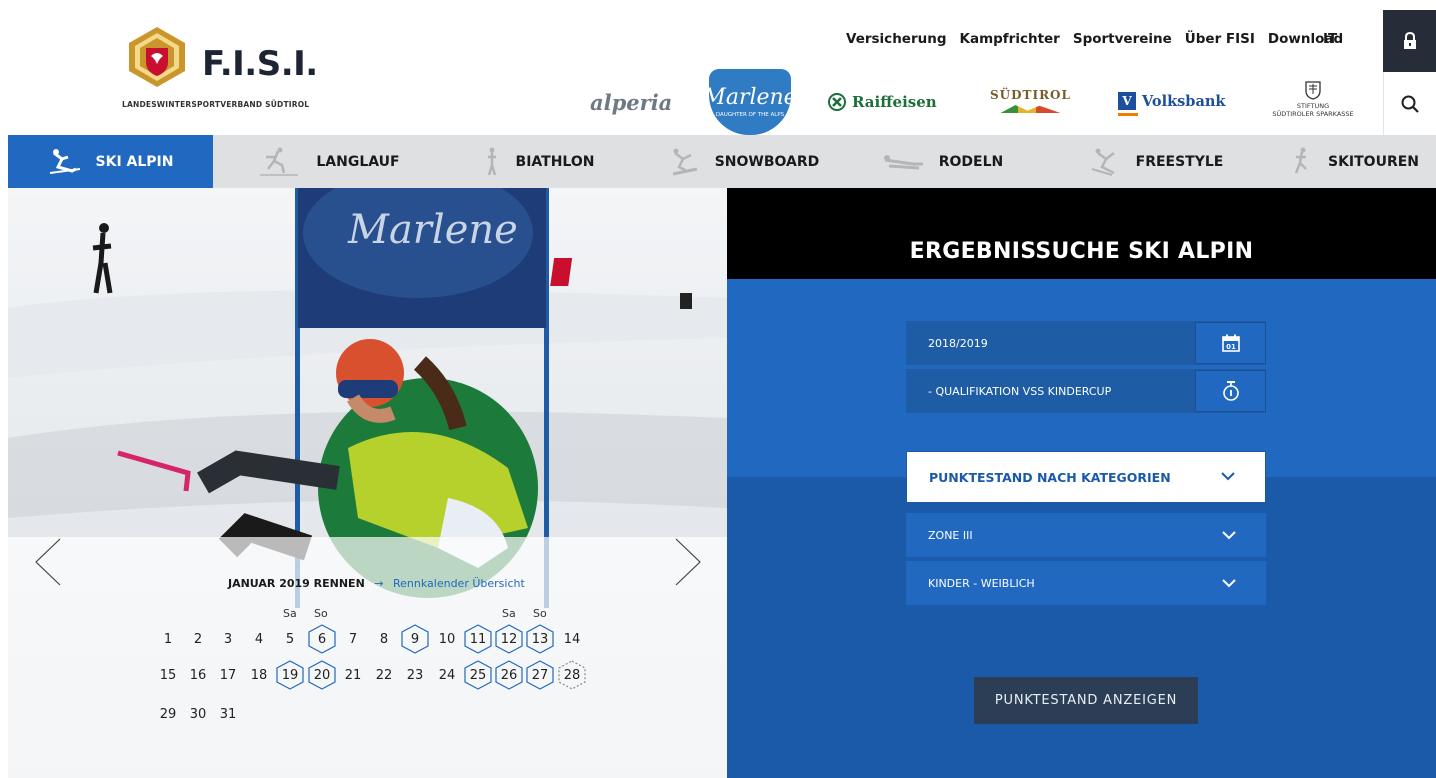 The width and height of the screenshot is (1436, 778). What do you see at coordinates (415, 639) in the screenshot?
I see `calendar-race-day: 9` at bounding box center [415, 639].